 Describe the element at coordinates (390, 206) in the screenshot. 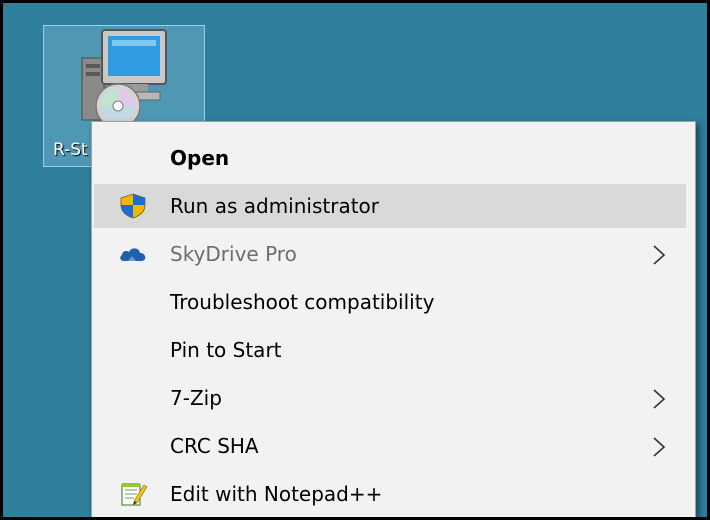

I see `menu-item-run-as-administrator: Run as administrator` at that location.